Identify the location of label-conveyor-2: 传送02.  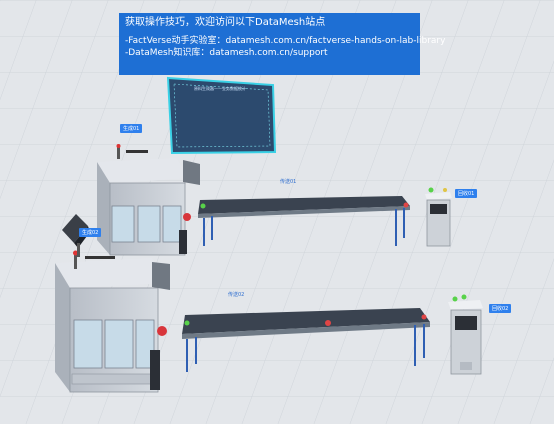
(236, 295).